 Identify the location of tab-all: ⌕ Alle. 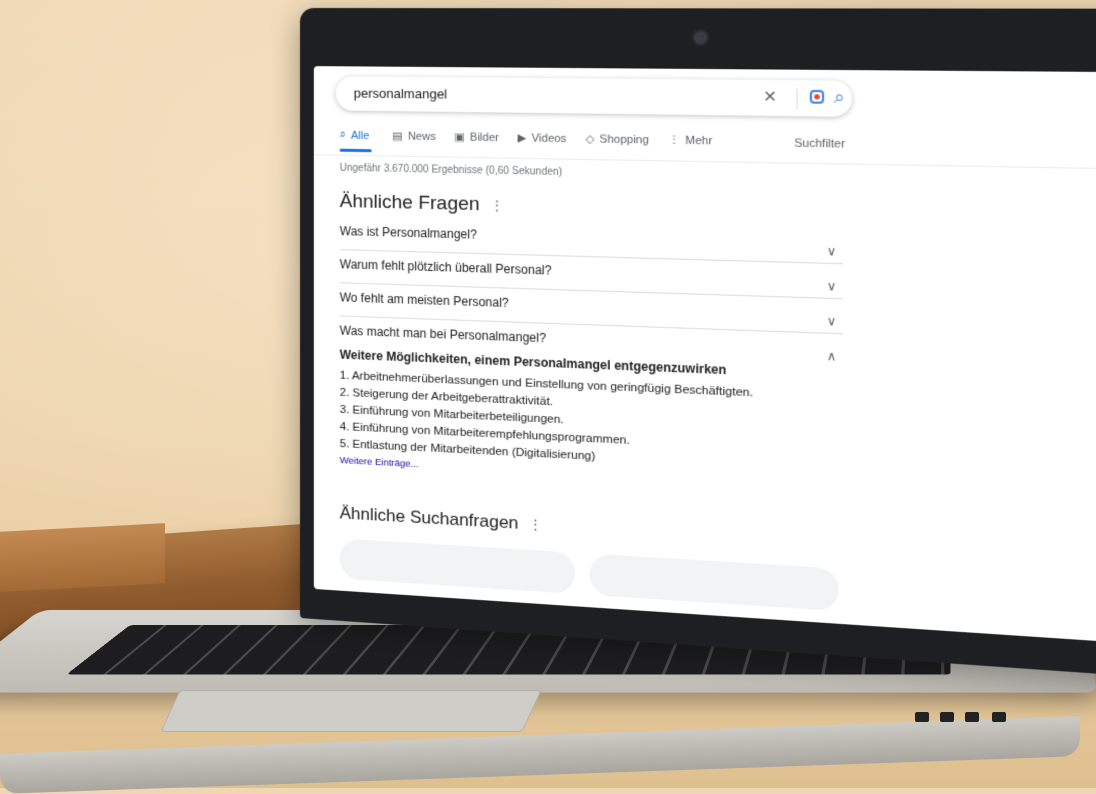
(357, 136).